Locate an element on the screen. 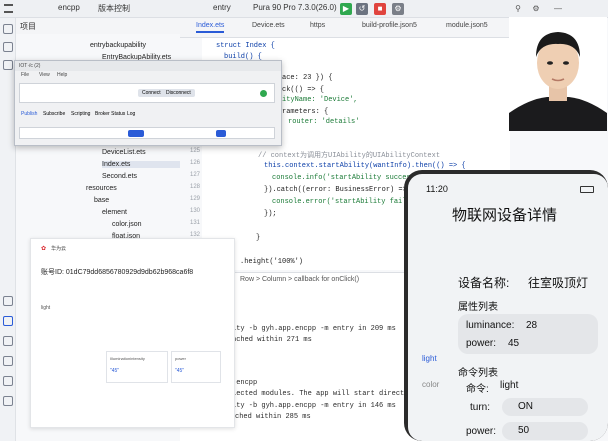 This screenshot has width=608, height=441. property-label: power is located at coordinates (180, 358).